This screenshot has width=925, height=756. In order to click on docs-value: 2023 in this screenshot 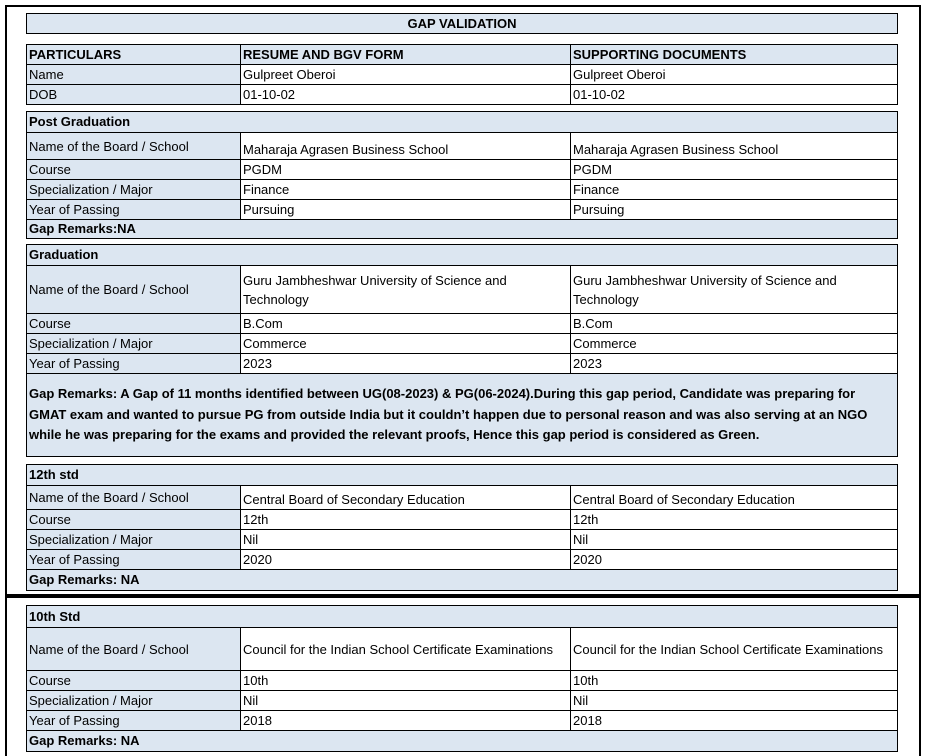, I will do `click(587, 363)`.